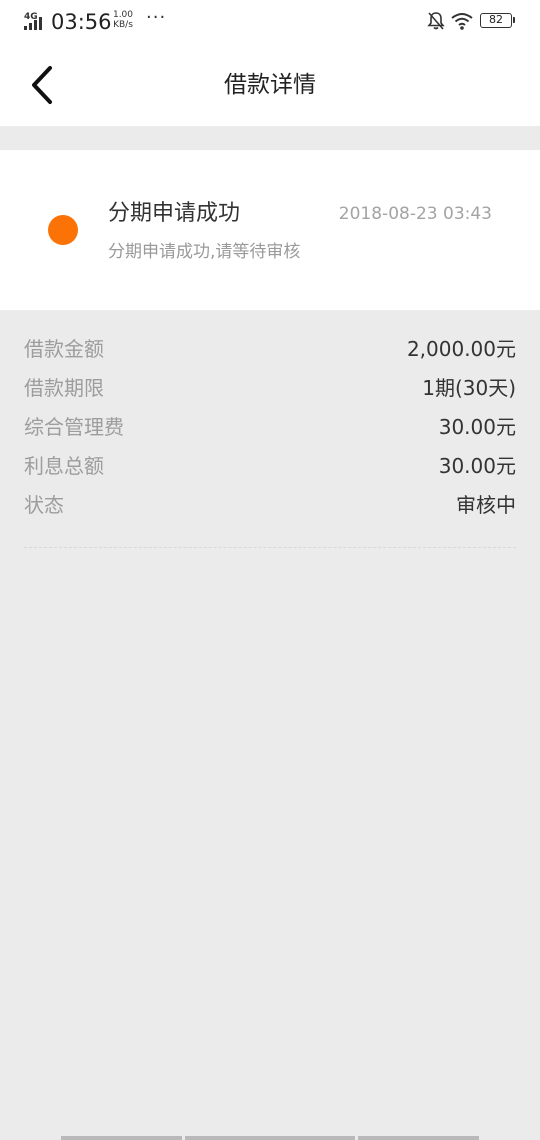 The width and height of the screenshot is (540, 1140). What do you see at coordinates (156, 17) in the screenshot?
I see `more-notifications-icon: ···` at bounding box center [156, 17].